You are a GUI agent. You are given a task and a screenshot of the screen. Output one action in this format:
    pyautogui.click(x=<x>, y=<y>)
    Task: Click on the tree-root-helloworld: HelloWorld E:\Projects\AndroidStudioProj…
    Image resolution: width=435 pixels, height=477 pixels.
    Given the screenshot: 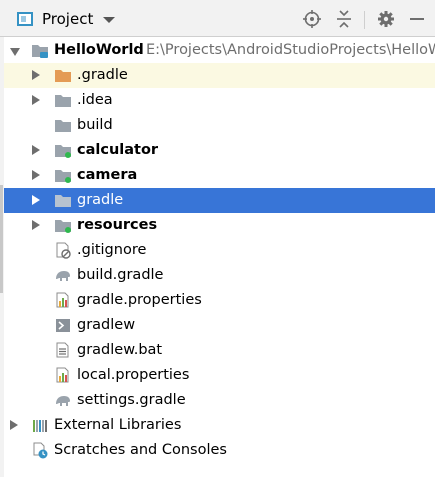 What is the action you would take?
    pyautogui.click(x=219, y=50)
    